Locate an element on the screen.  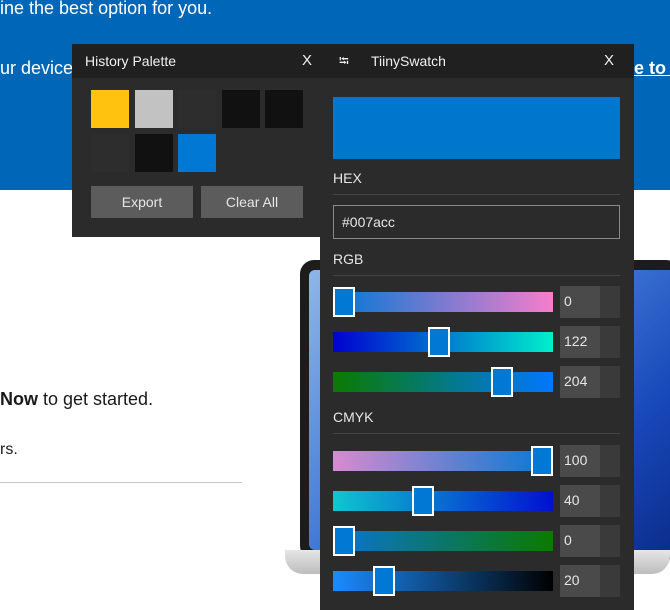
cmyk-value-text: 100 is located at coordinates (576, 460).